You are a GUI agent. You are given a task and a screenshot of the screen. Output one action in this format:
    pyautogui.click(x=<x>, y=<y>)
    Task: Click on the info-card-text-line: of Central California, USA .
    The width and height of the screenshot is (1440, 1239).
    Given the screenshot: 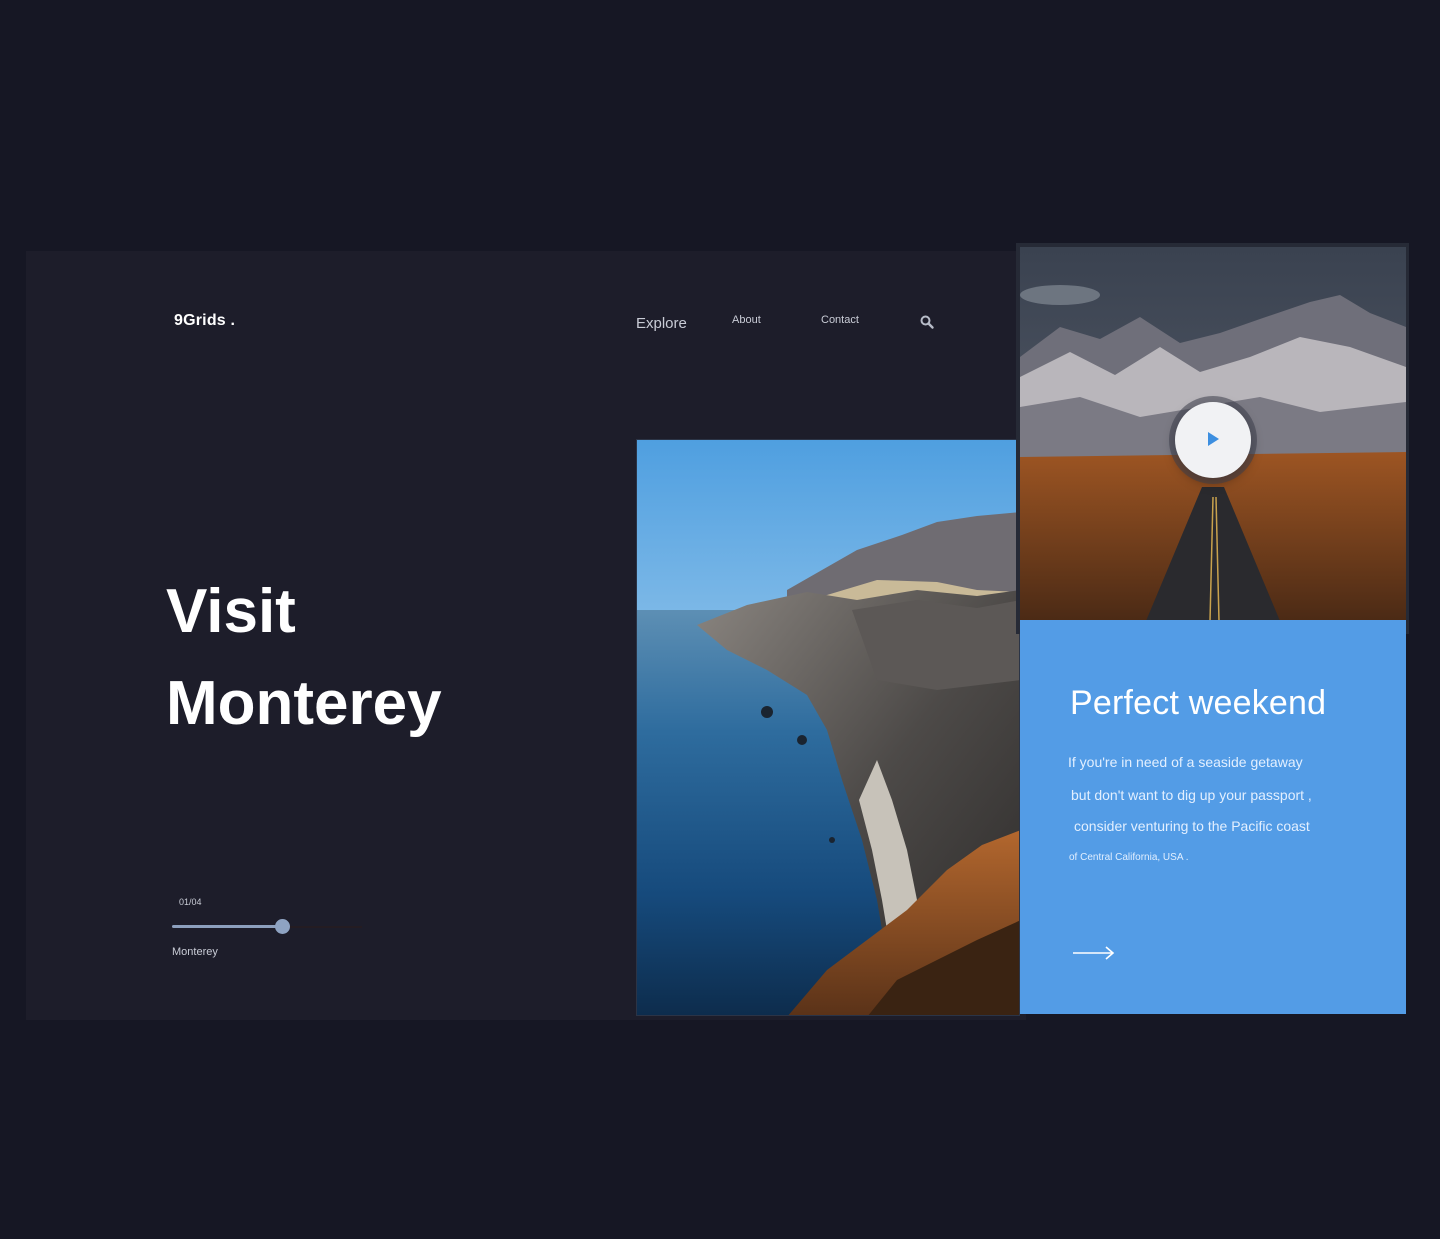 What is the action you would take?
    pyautogui.click(x=1129, y=857)
    